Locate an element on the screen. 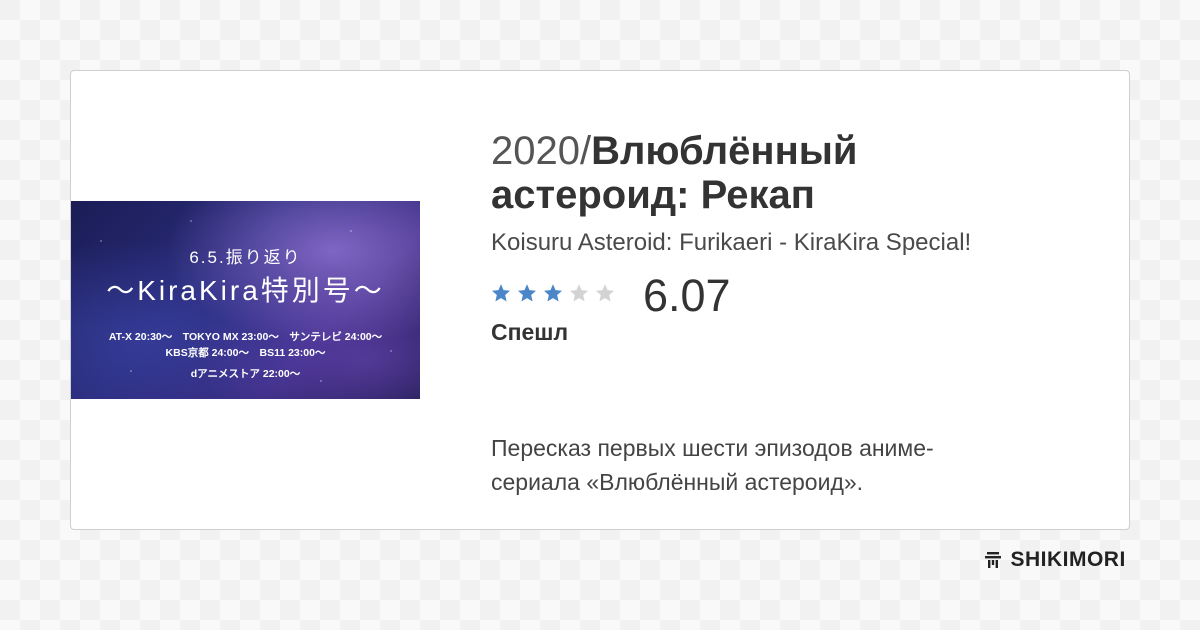 The height and width of the screenshot is (630, 1200). shikimori-logo: SHIKIMORI is located at coordinates (1055, 560).